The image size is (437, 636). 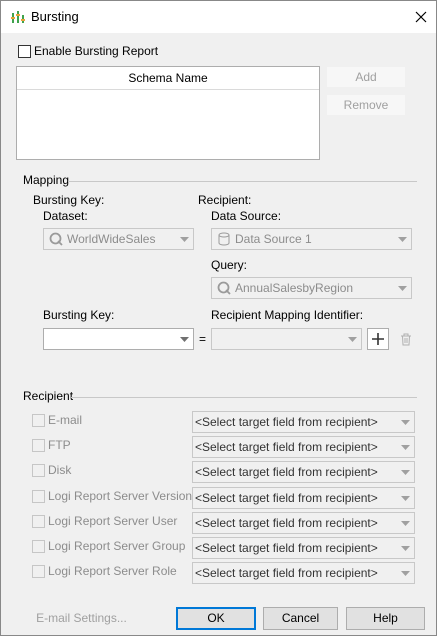 What do you see at coordinates (59, 445) in the screenshot?
I see `recipient-label: FTP` at bounding box center [59, 445].